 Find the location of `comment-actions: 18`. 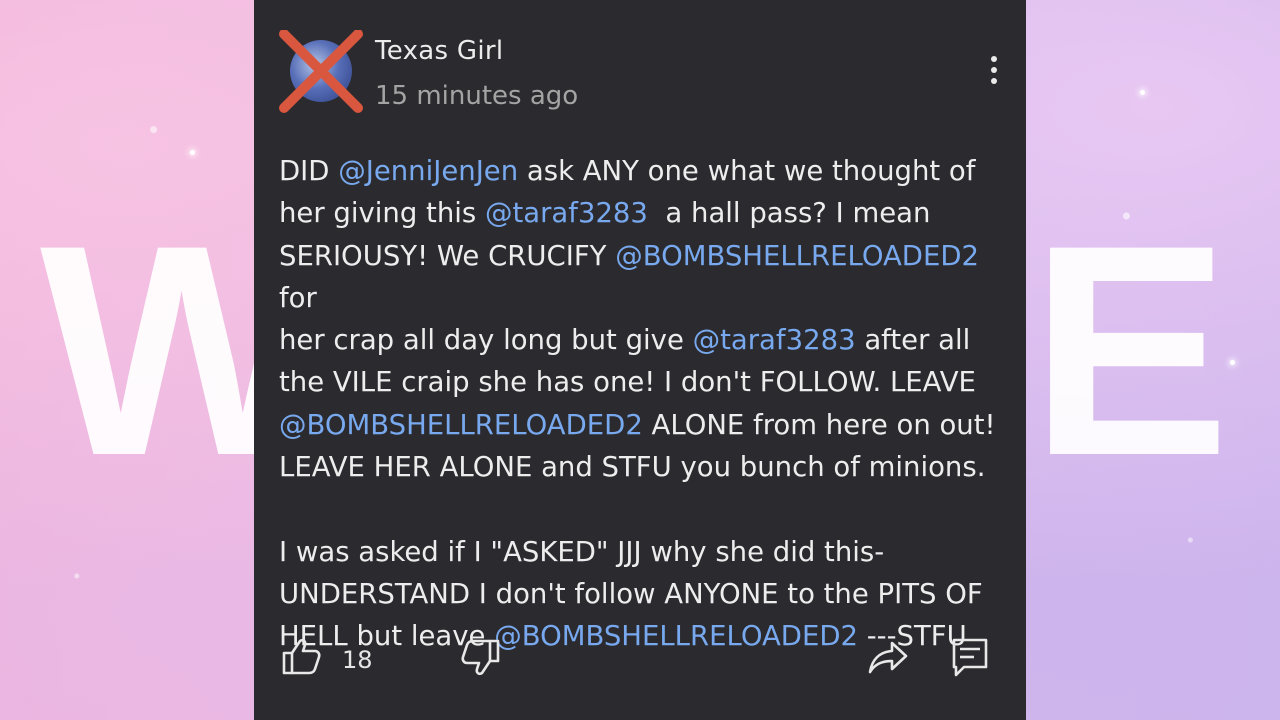

comment-actions: 18 is located at coordinates (640, 660).